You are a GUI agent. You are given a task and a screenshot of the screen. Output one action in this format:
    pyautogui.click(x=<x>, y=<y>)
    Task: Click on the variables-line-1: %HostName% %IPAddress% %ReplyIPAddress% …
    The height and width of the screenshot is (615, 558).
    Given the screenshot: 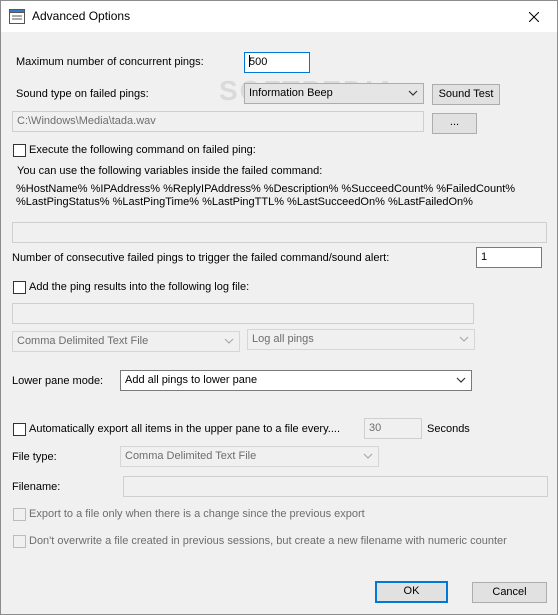 What is the action you would take?
    pyautogui.click(x=266, y=189)
    